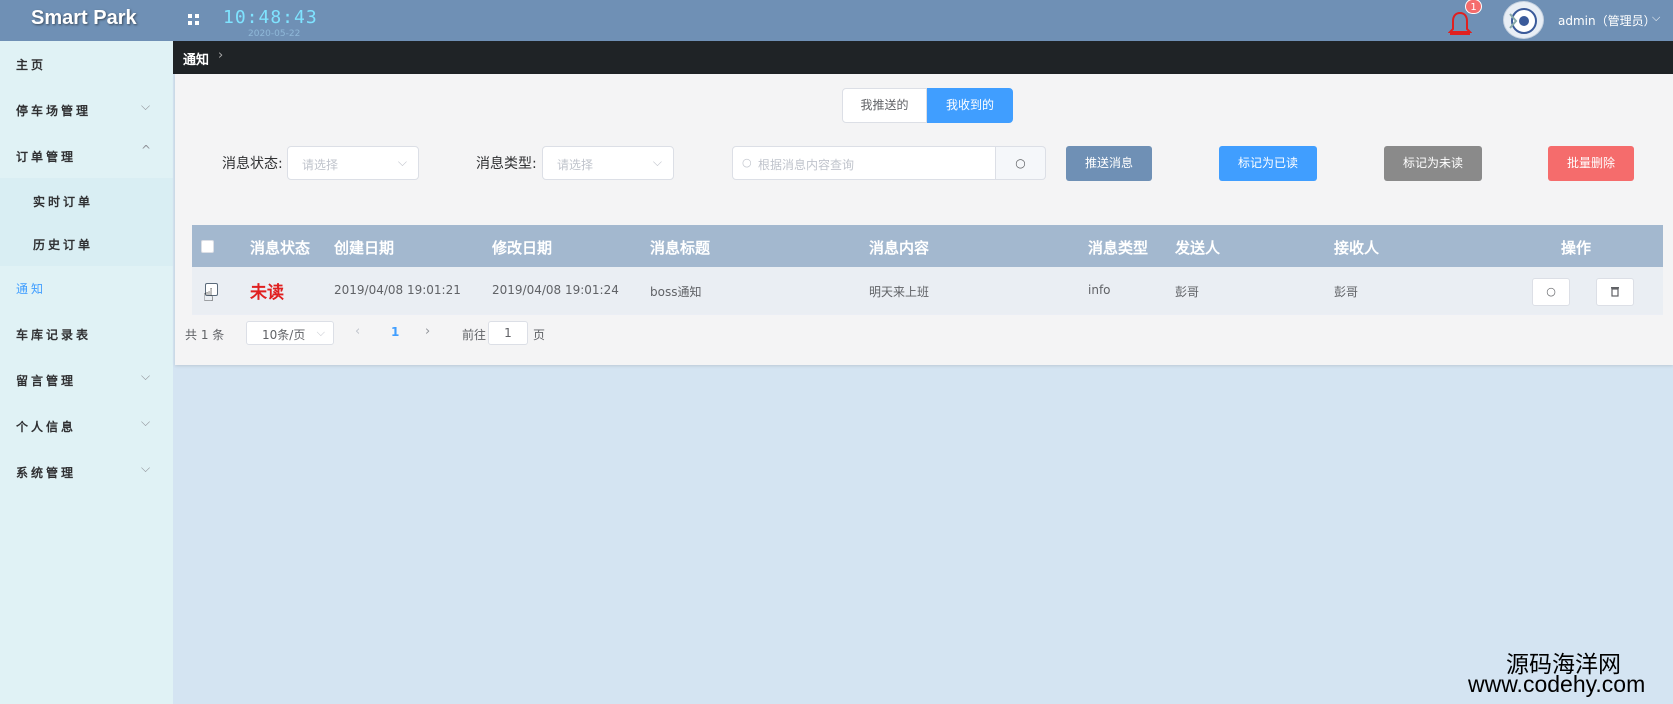 The image size is (1673, 704). Describe the element at coordinates (284, 335) in the screenshot. I see `page-size-value: 10条/页` at that location.